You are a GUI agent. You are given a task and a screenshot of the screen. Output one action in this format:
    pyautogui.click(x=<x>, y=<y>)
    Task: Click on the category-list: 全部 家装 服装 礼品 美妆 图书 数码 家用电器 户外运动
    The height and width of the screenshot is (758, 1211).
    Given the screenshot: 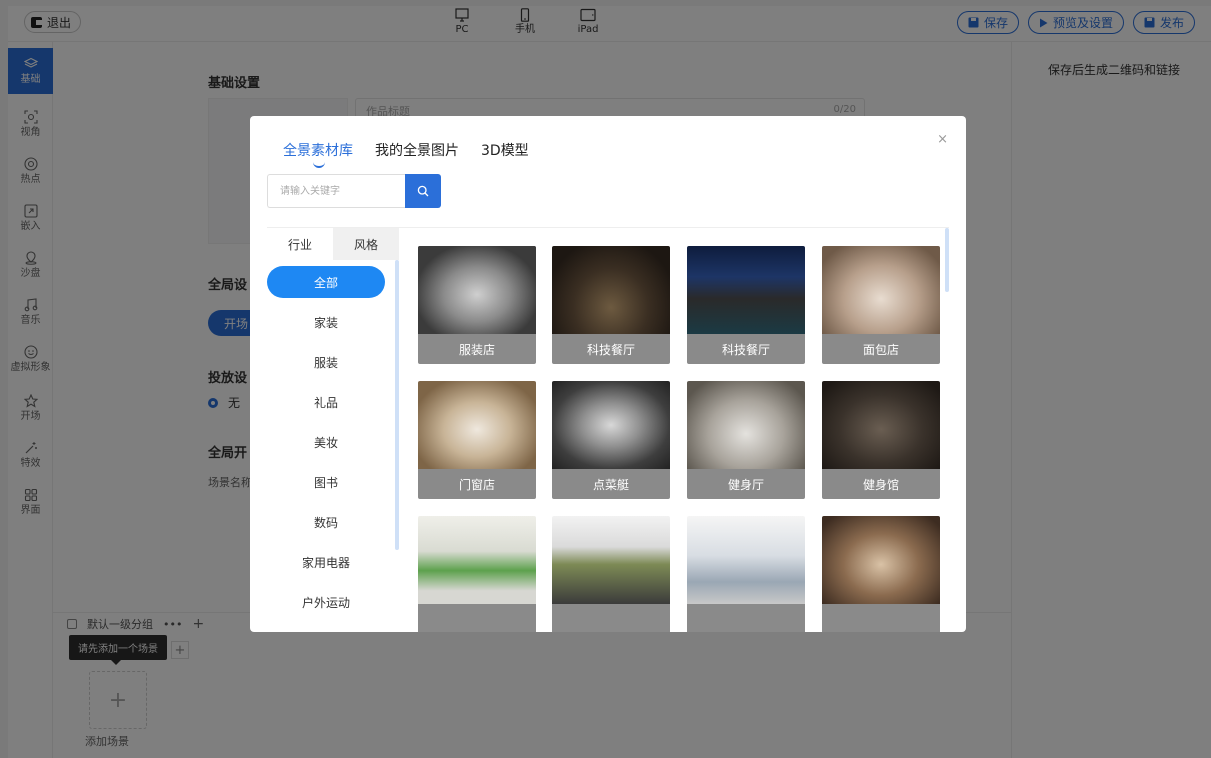 What is the action you would take?
    pyautogui.click(x=333, y=446)
    